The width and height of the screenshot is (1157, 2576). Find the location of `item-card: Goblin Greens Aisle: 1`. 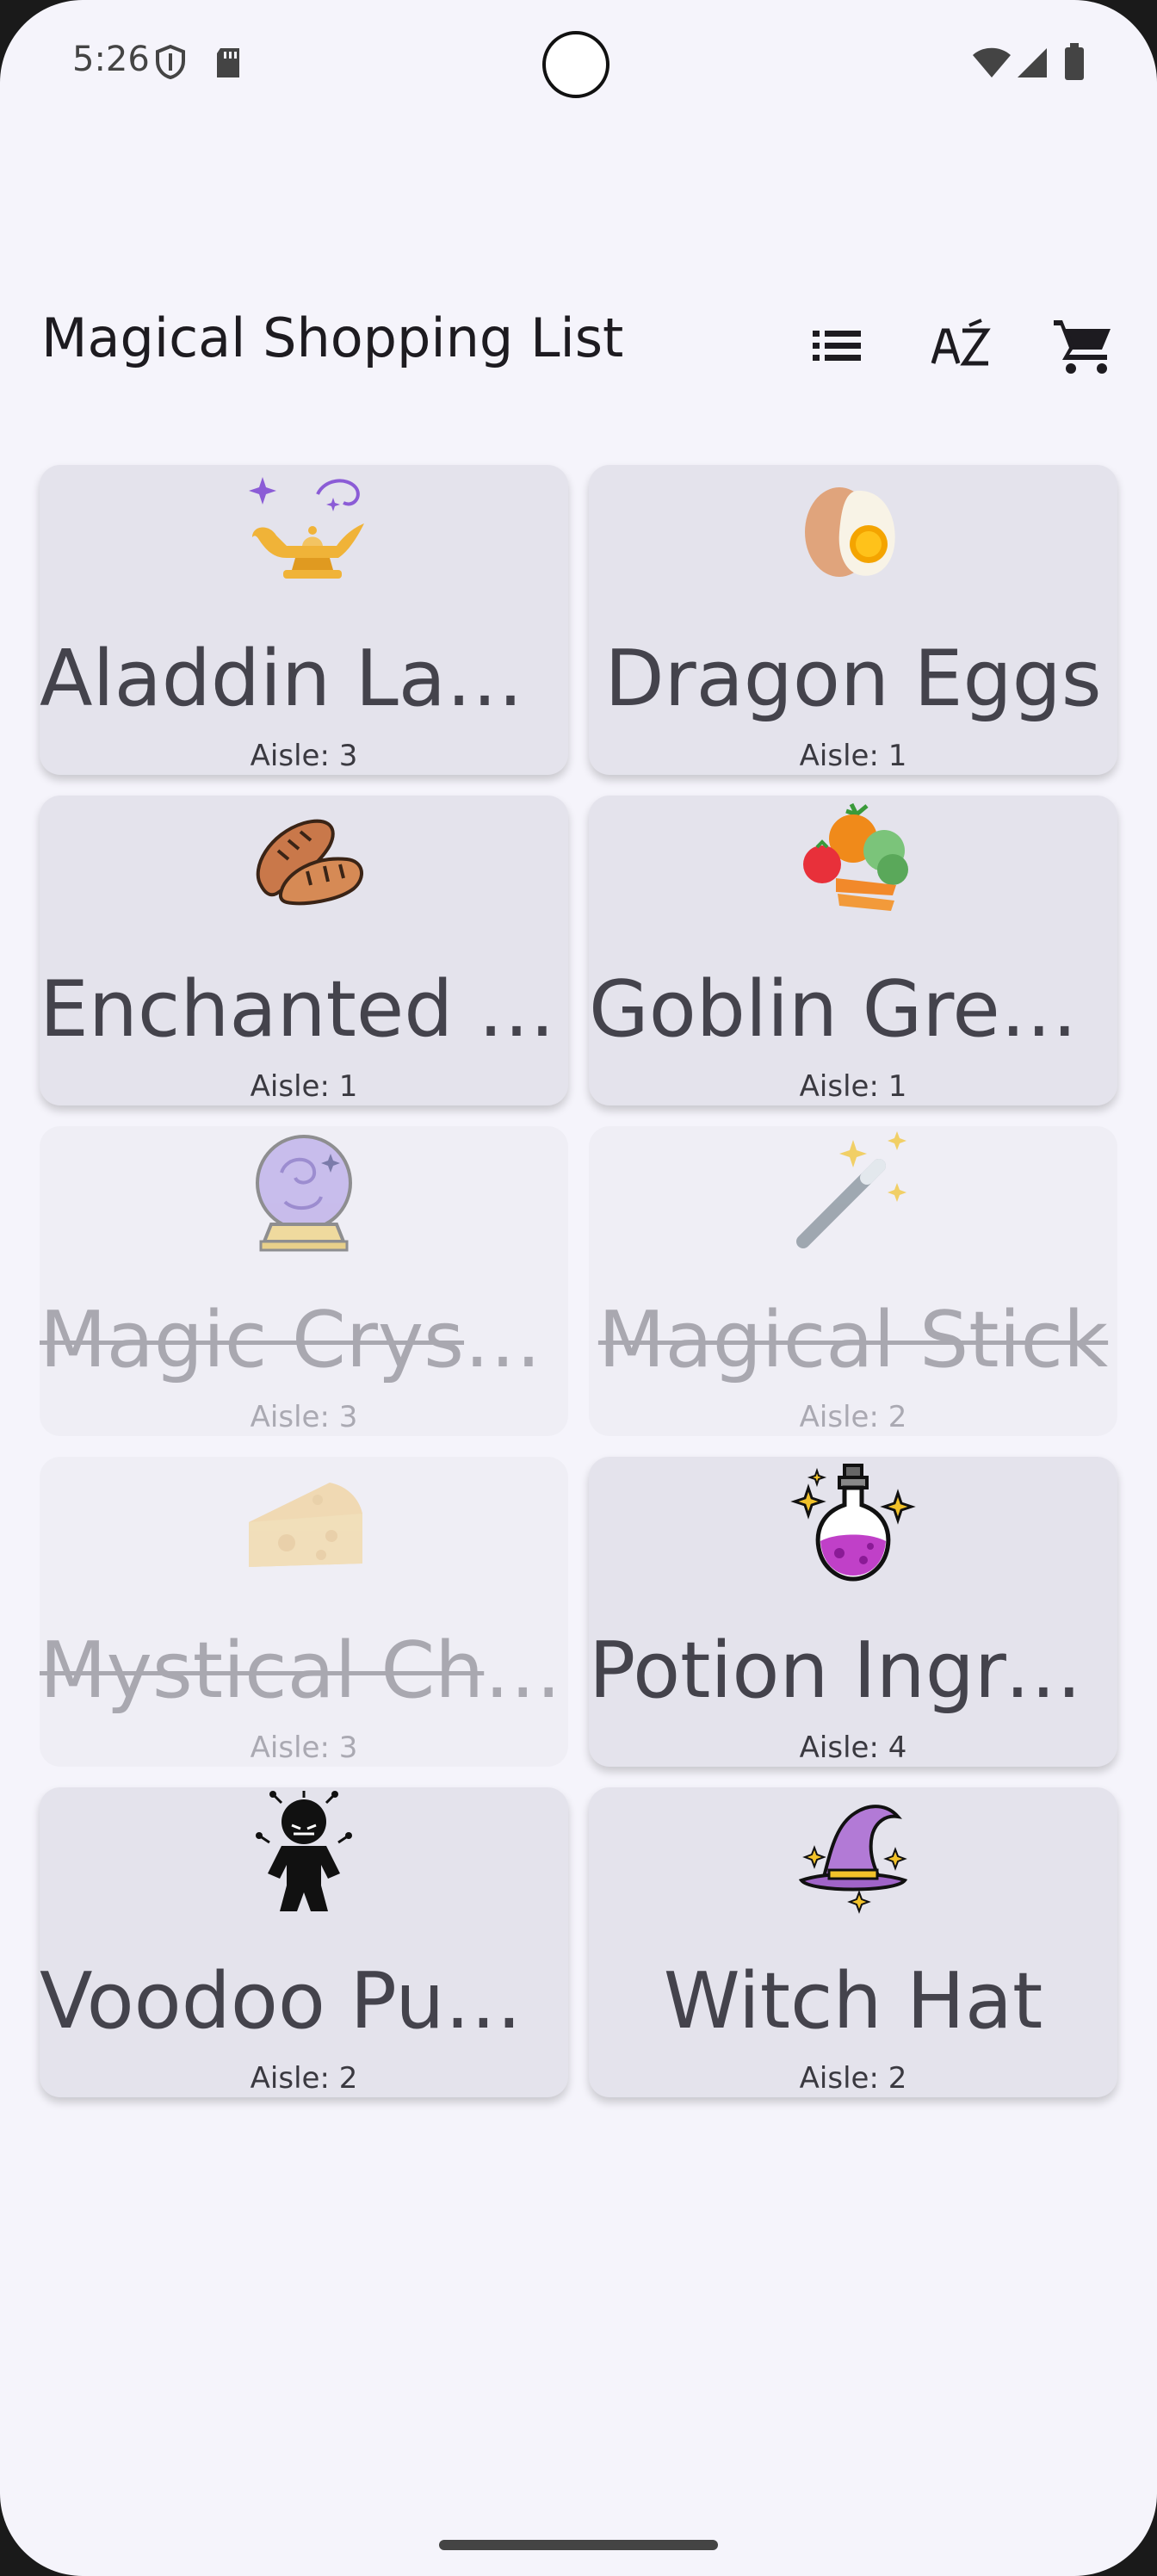

item-card: Goblin Greens Aisle: 1 is located at coordinates (853, 951).